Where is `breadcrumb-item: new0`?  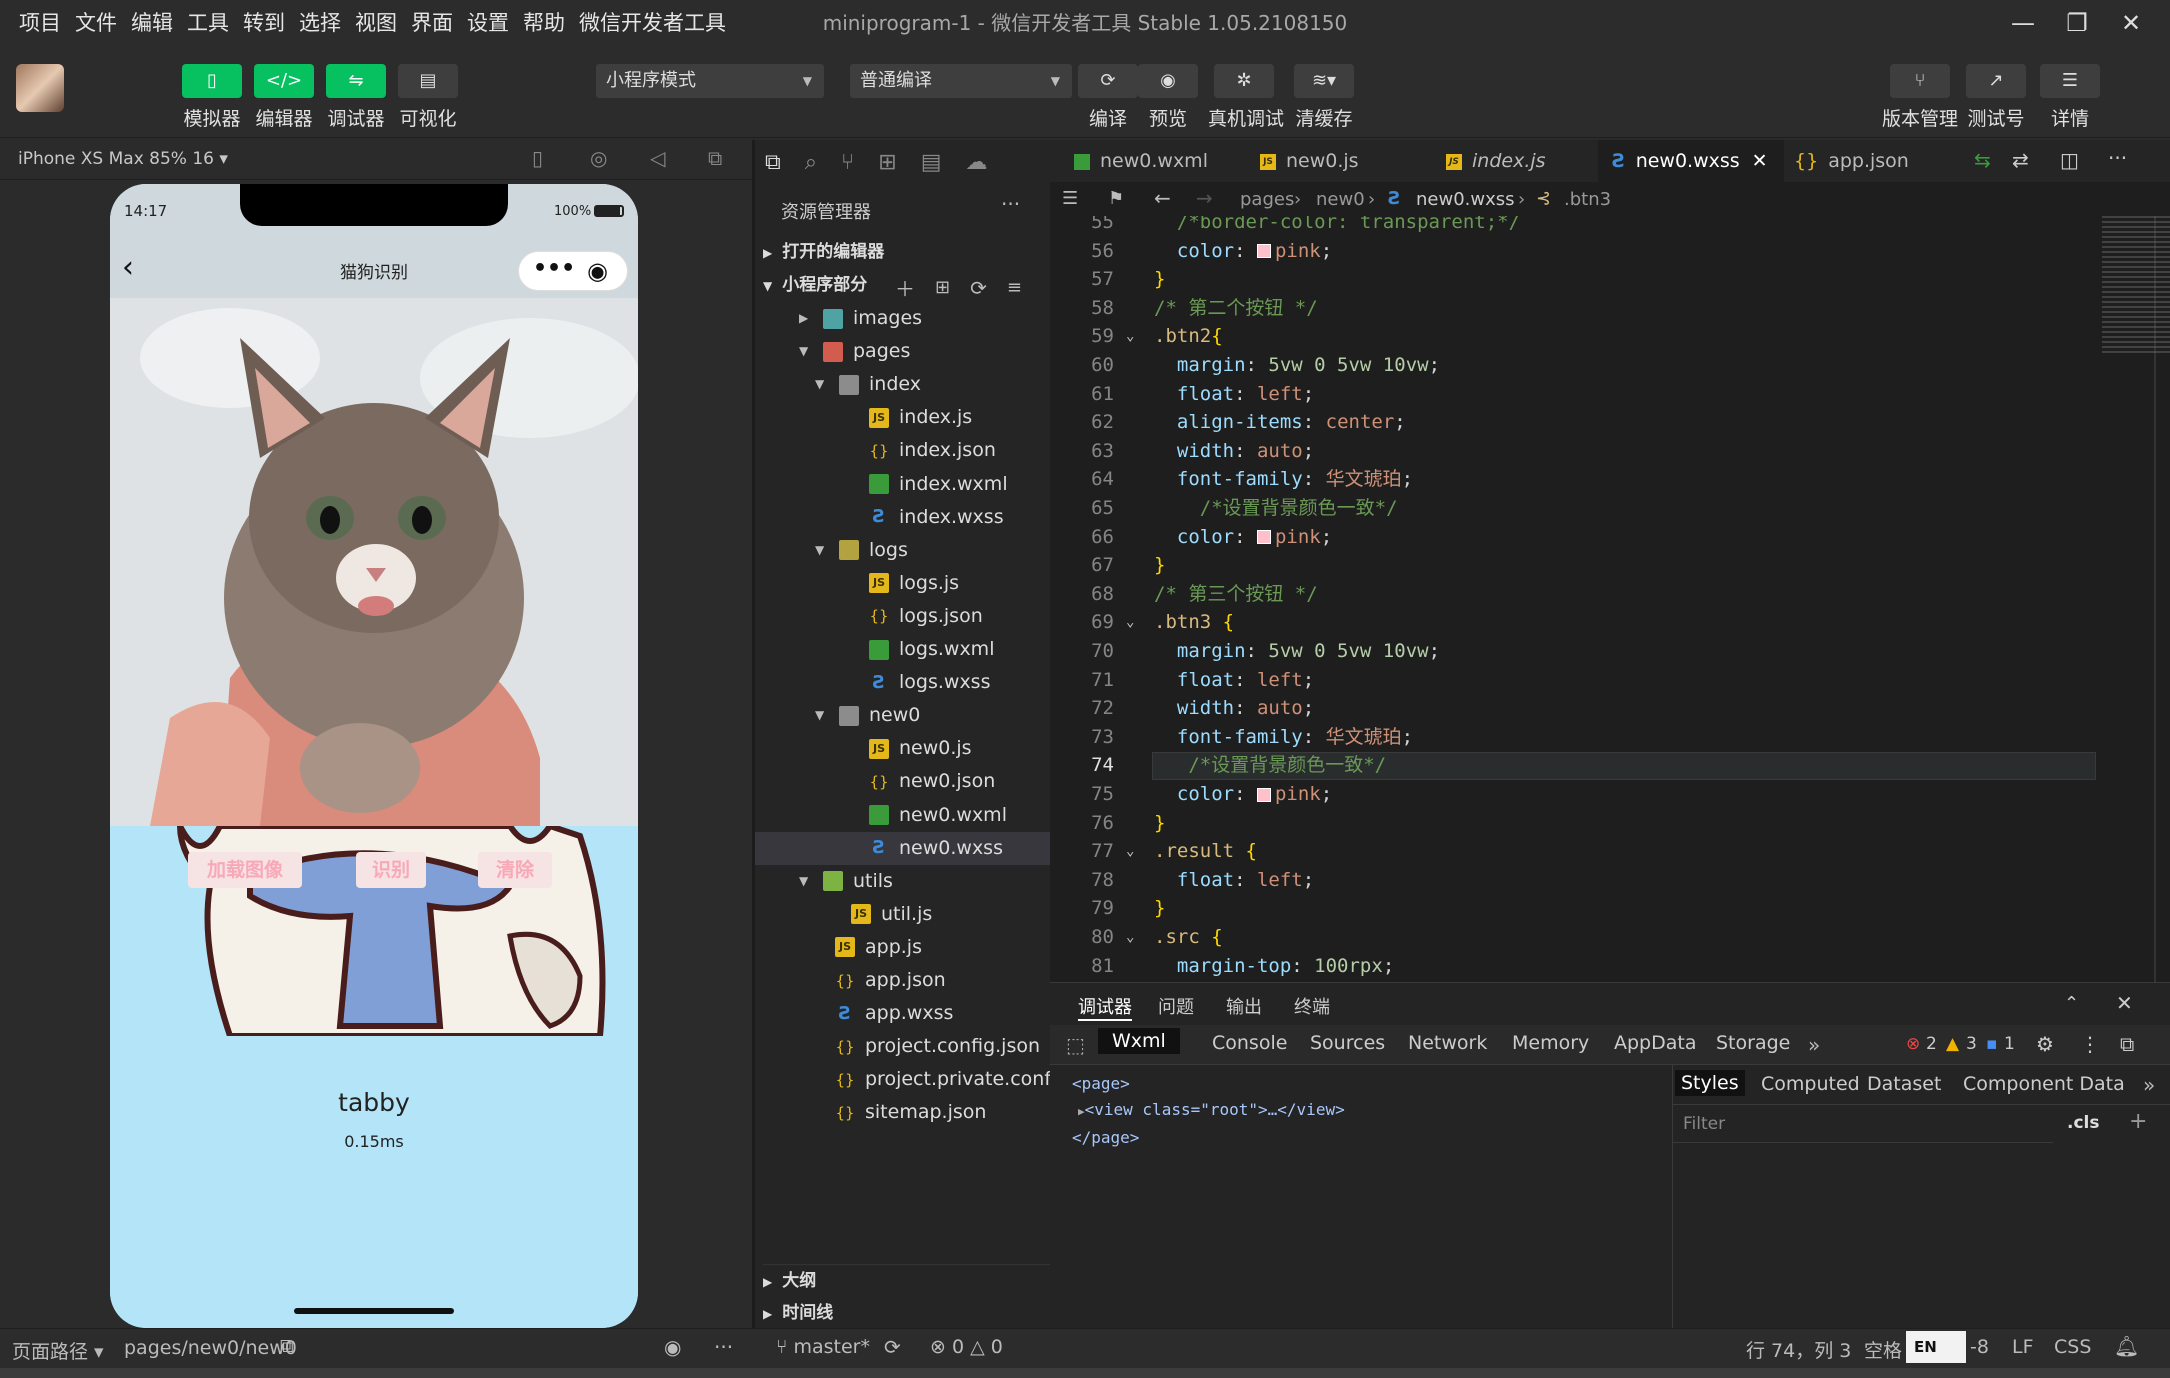 breadcrumb-item: new0 is located at coordinates (1340, 199).